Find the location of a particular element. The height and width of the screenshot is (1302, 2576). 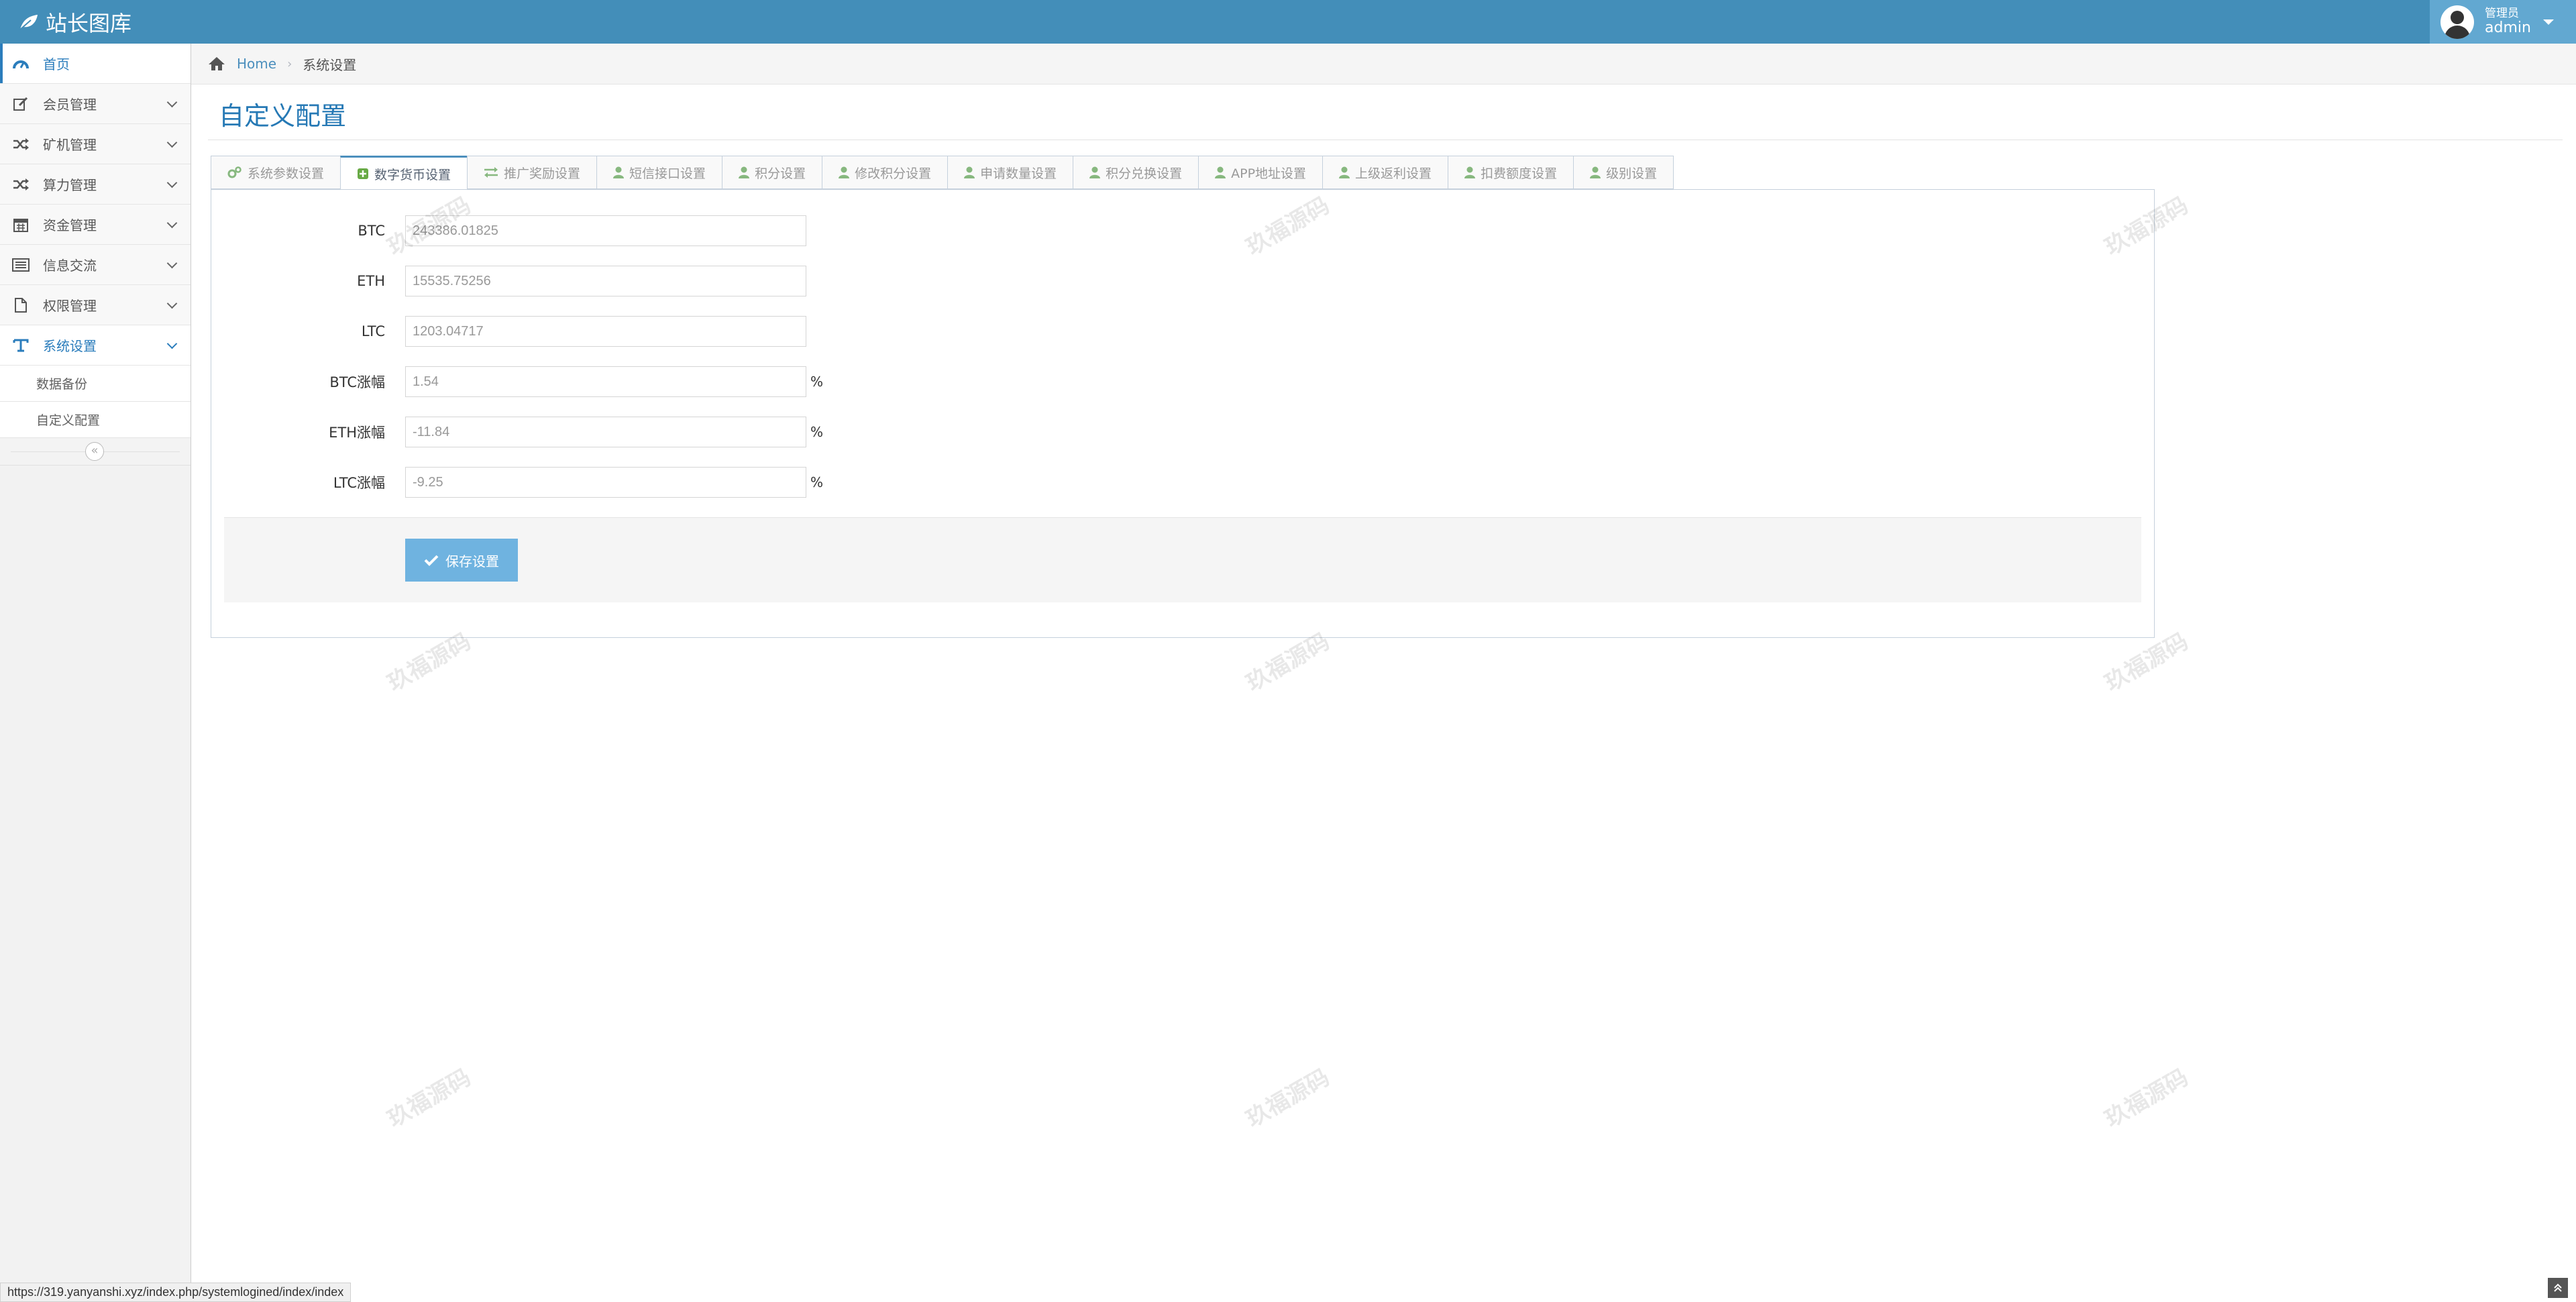

field-label: LTC is located at coordinates (373, 331).